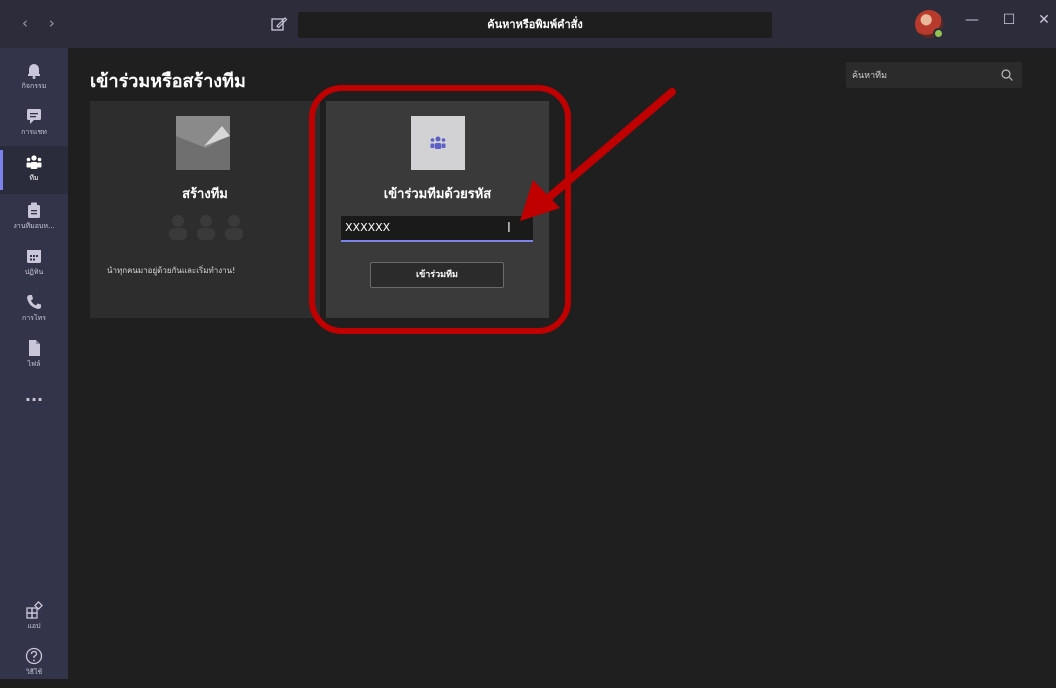 The image size is (1056, 688). Describe the element at coordinates (437, 194) in the screenshot. I see `join-team-title: เข้าร่วมทีมด้วยรหัส` at that location.